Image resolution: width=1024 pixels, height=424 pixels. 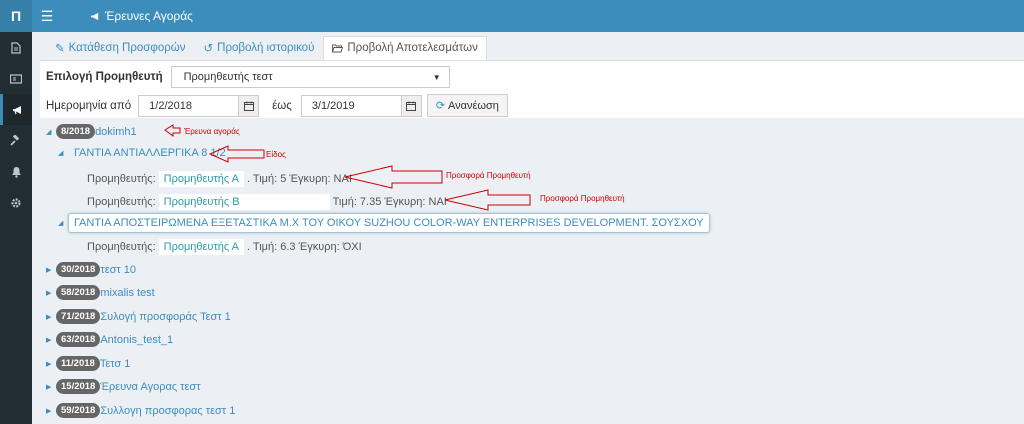 I want to click on date-to-value: 3/1/2019, so click(x=351, y=106).